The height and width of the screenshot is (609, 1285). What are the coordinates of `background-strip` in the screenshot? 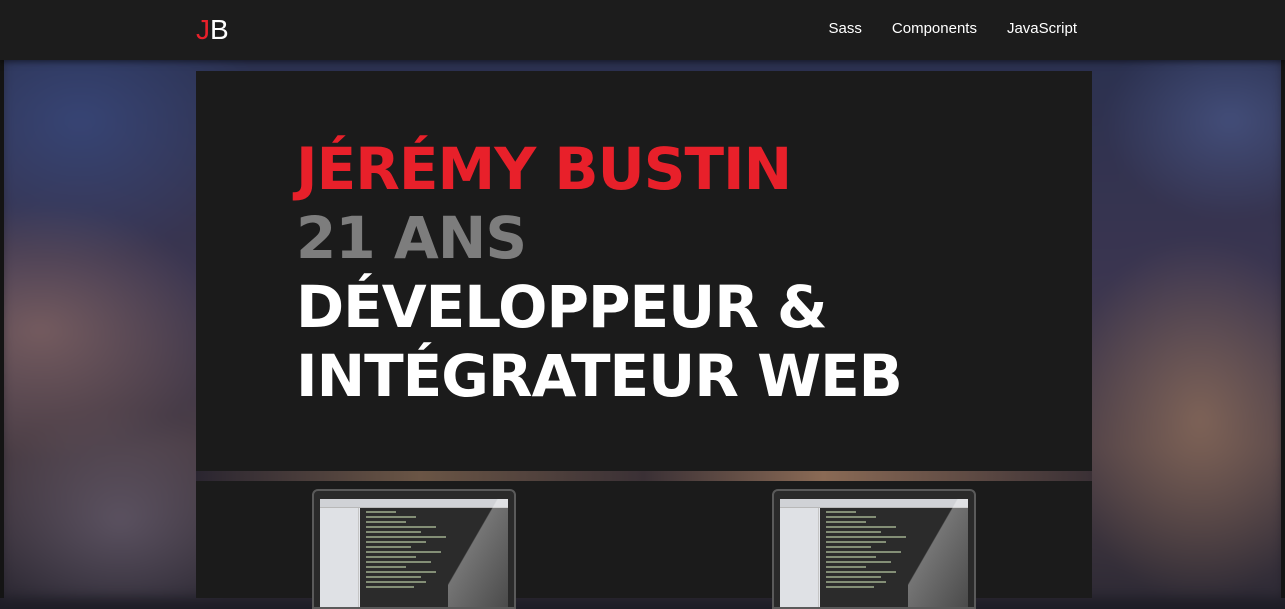 It's located at (644, 476).